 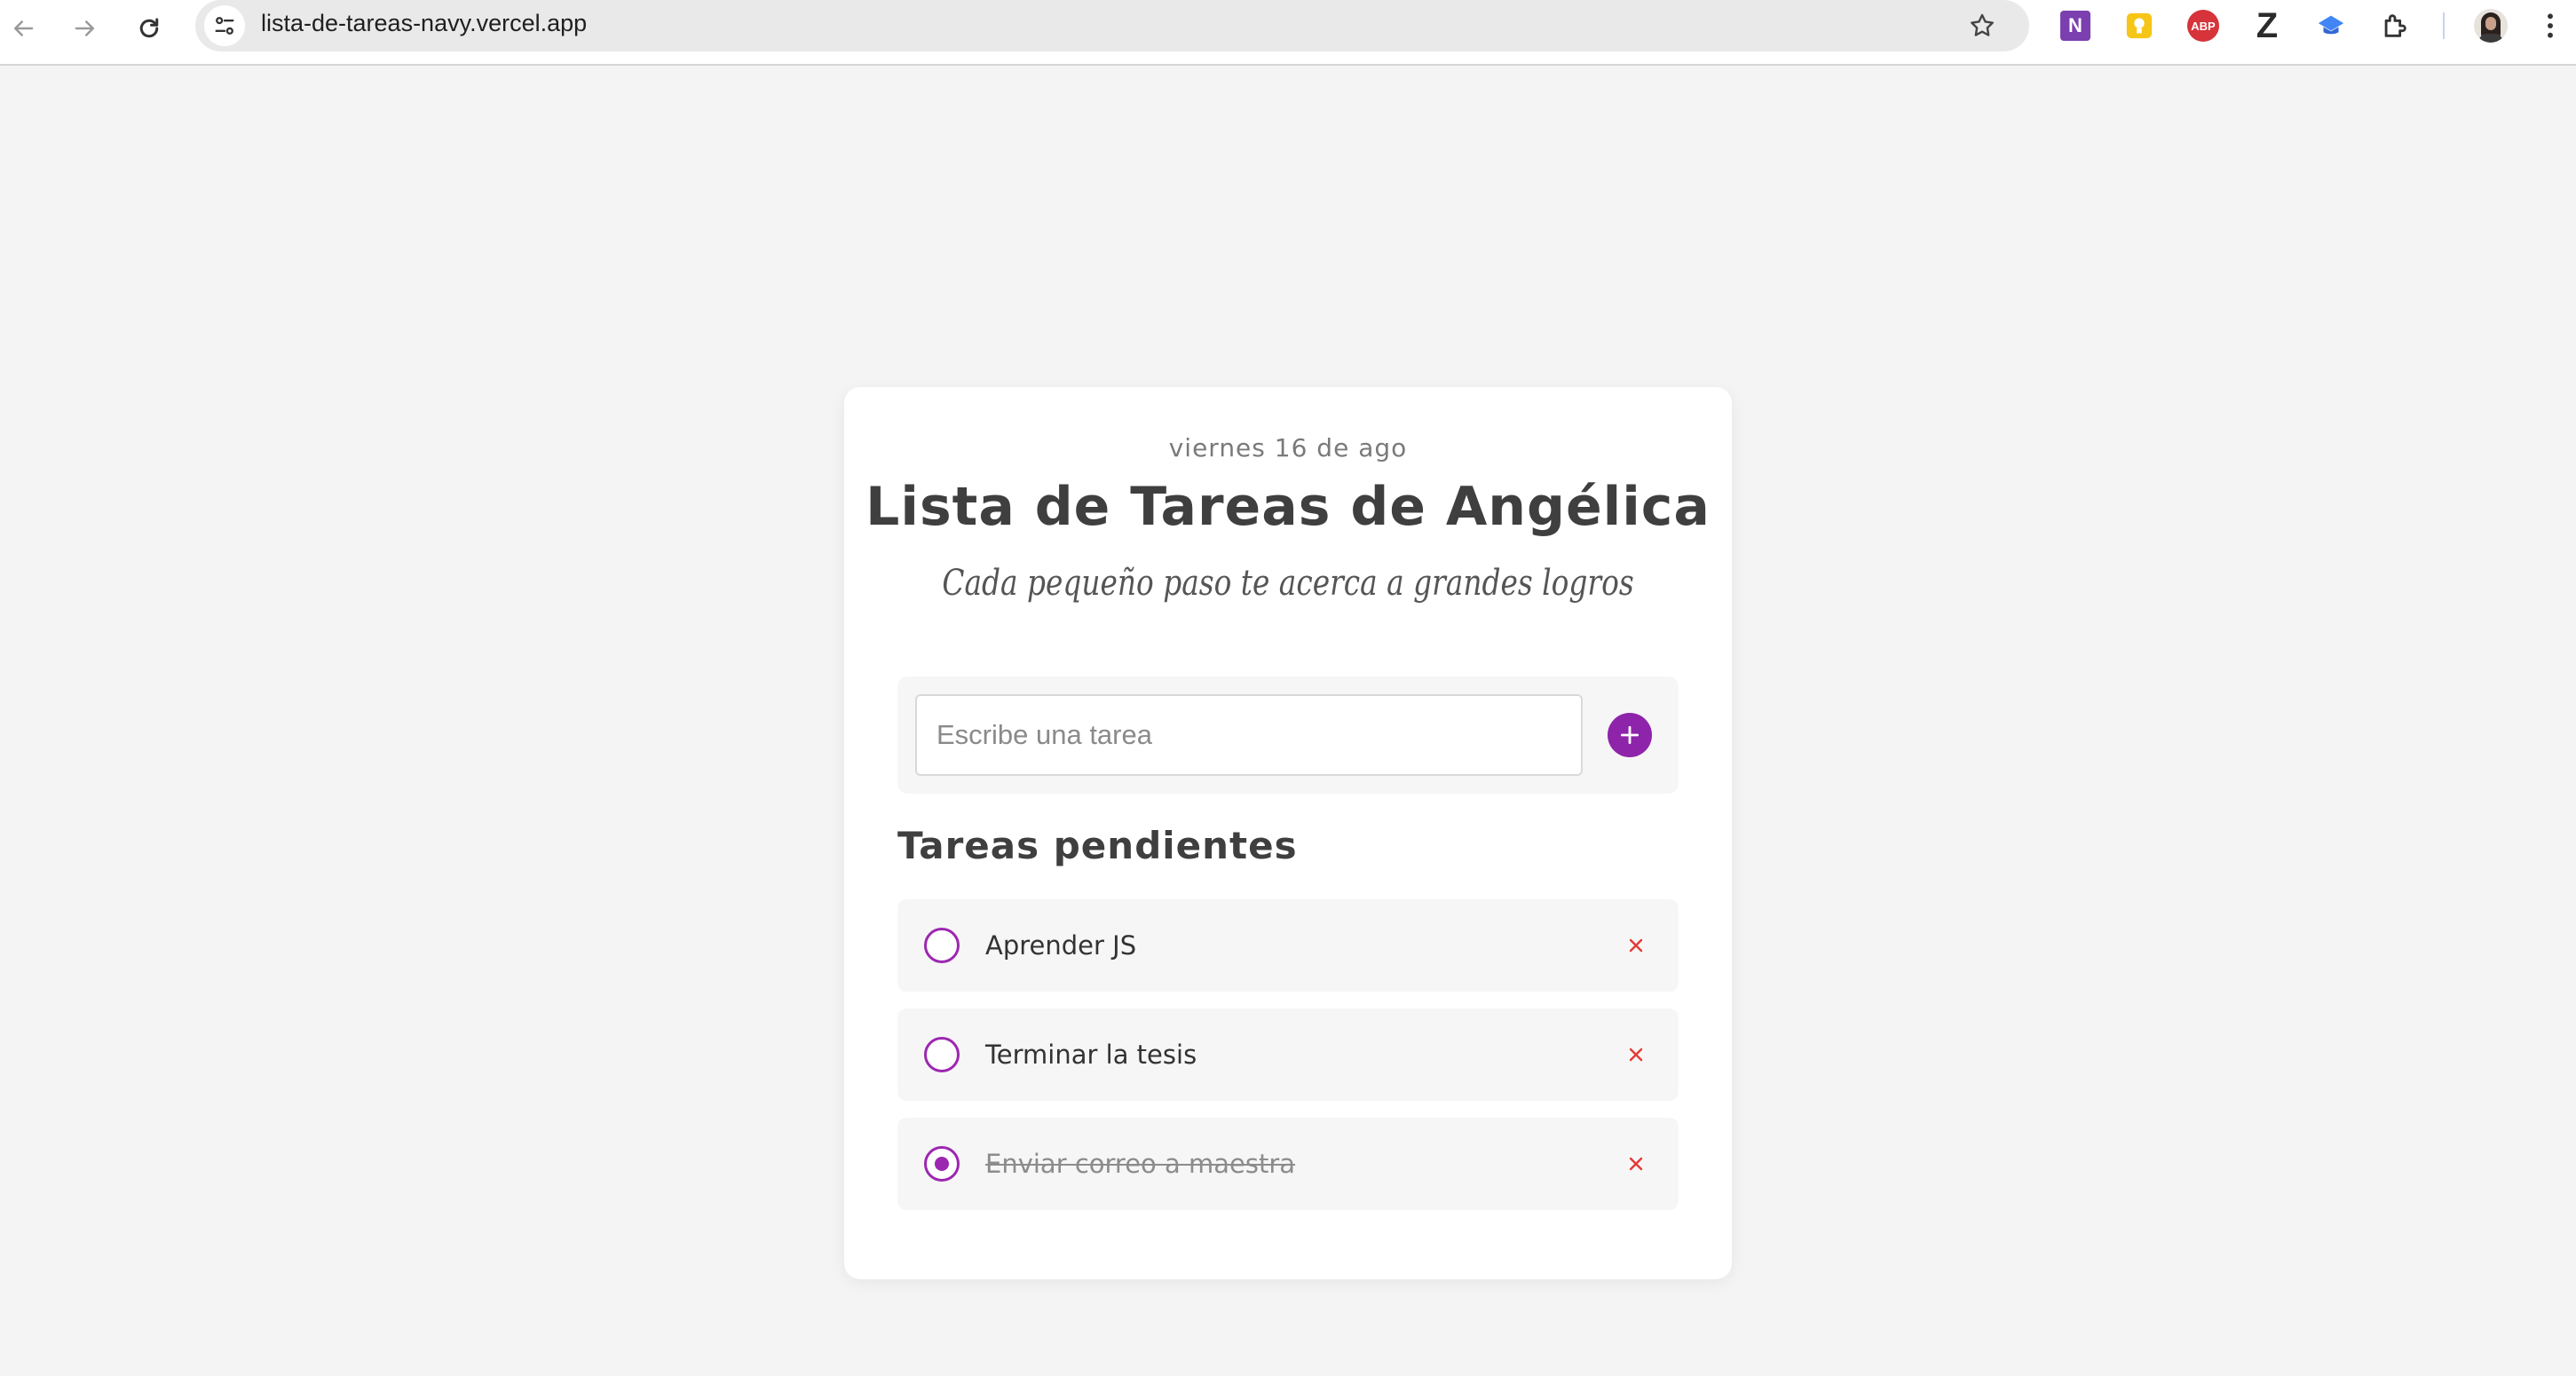 I want to click on onenote-extension: N, so click(x=2075, y=25).